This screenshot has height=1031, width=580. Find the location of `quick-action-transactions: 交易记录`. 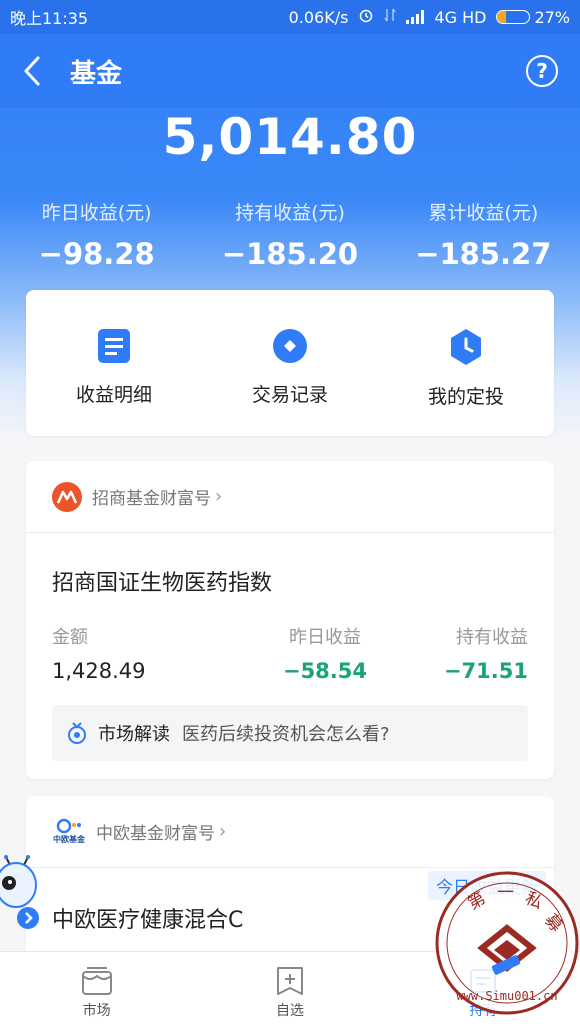

quick-action-transactions: 交易记录 is located at coordinates (290, 363).